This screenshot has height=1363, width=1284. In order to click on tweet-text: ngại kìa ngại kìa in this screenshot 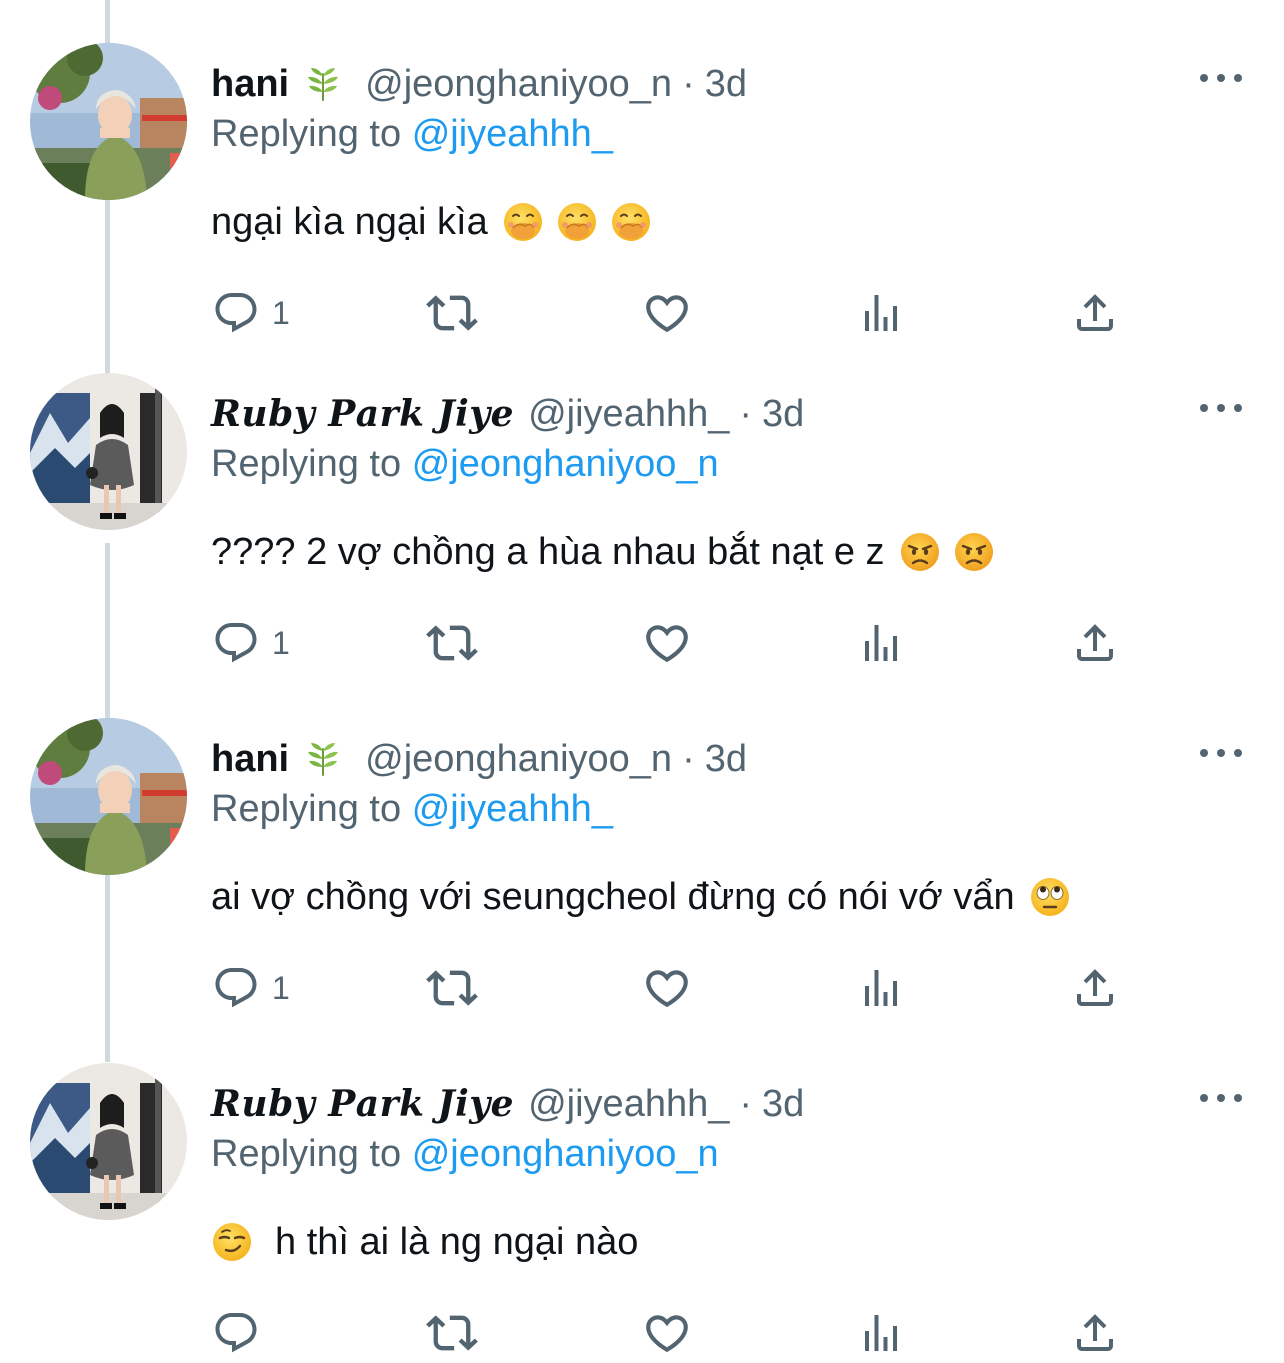, I will do `click(431, 222)`.